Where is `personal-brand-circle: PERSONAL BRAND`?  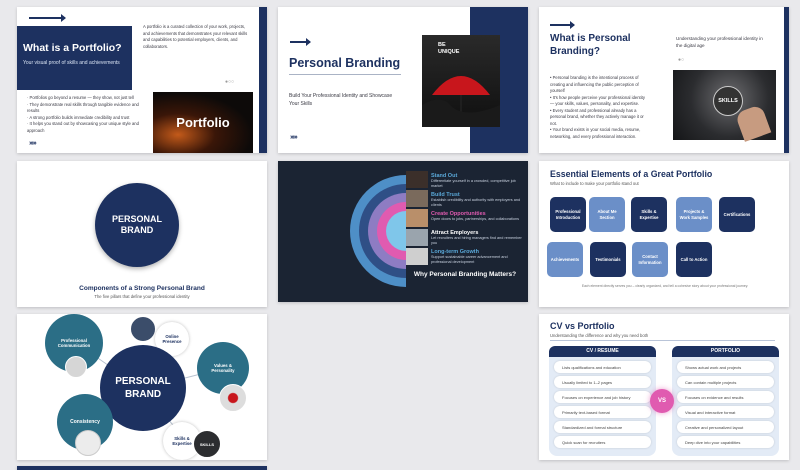 personal-brand-circle: PERSONAL BRAND is located at coordinates (137, 225).